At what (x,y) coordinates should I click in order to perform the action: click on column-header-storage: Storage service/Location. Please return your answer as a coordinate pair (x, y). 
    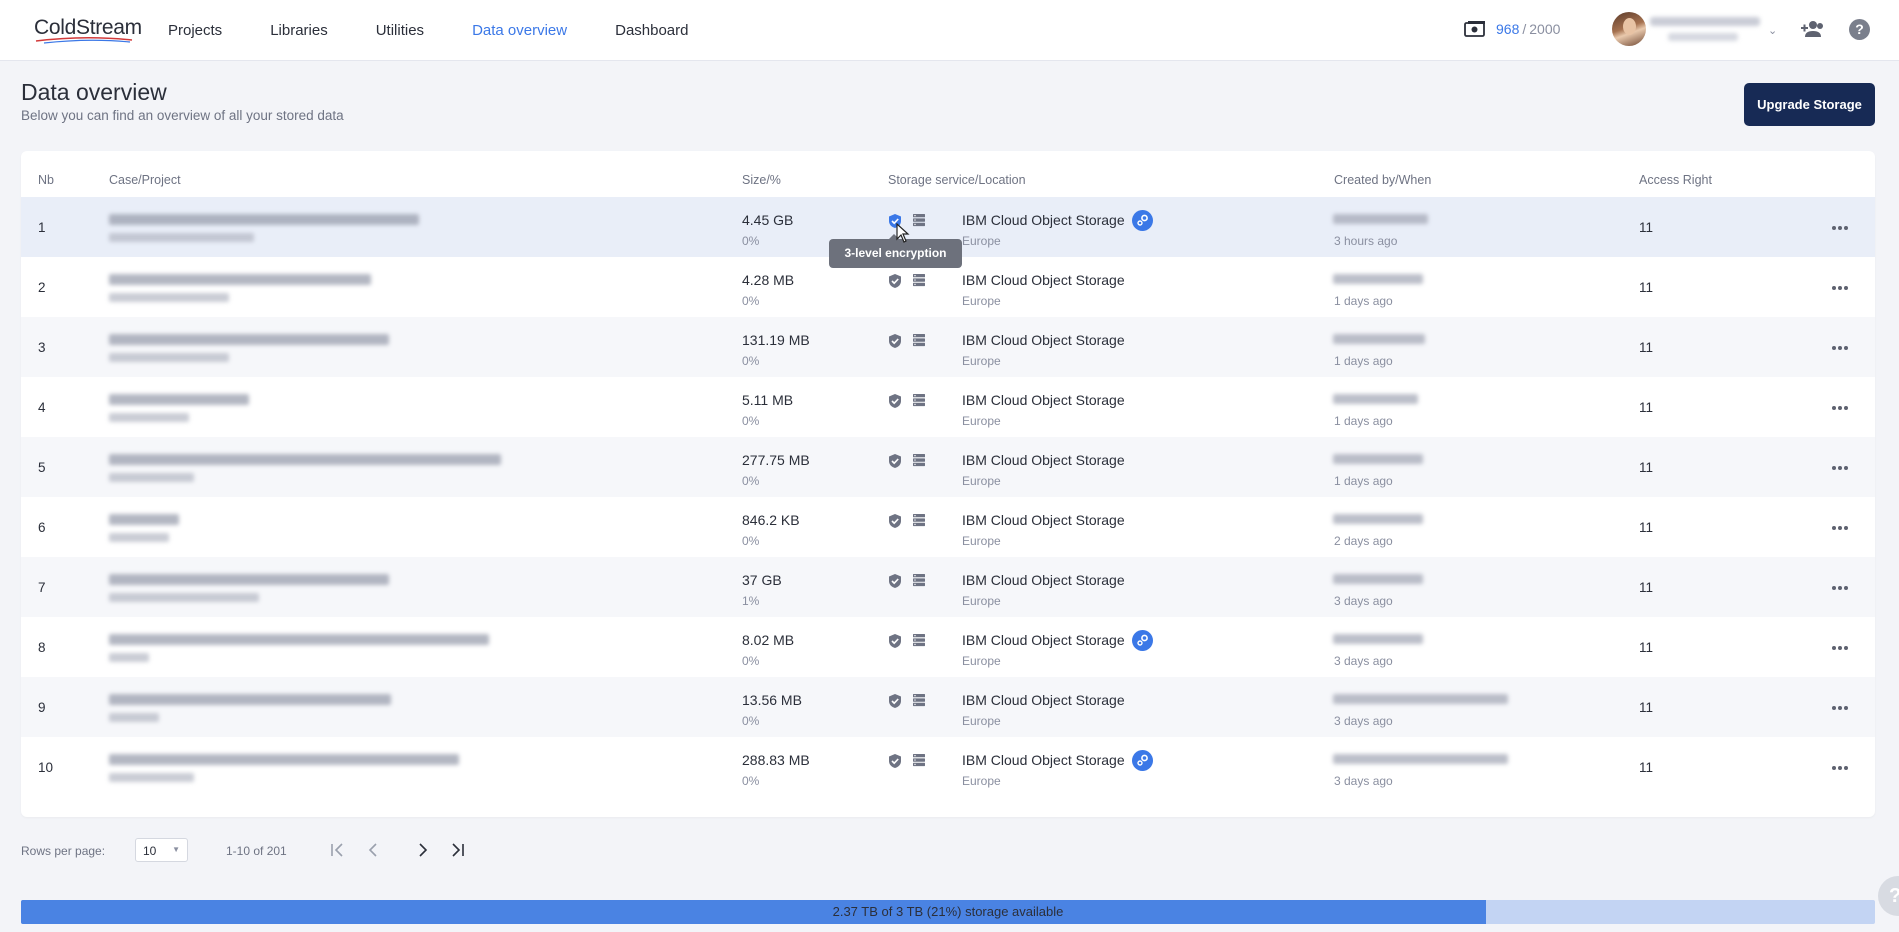
    Looking at the image, I should click on (957, 180).